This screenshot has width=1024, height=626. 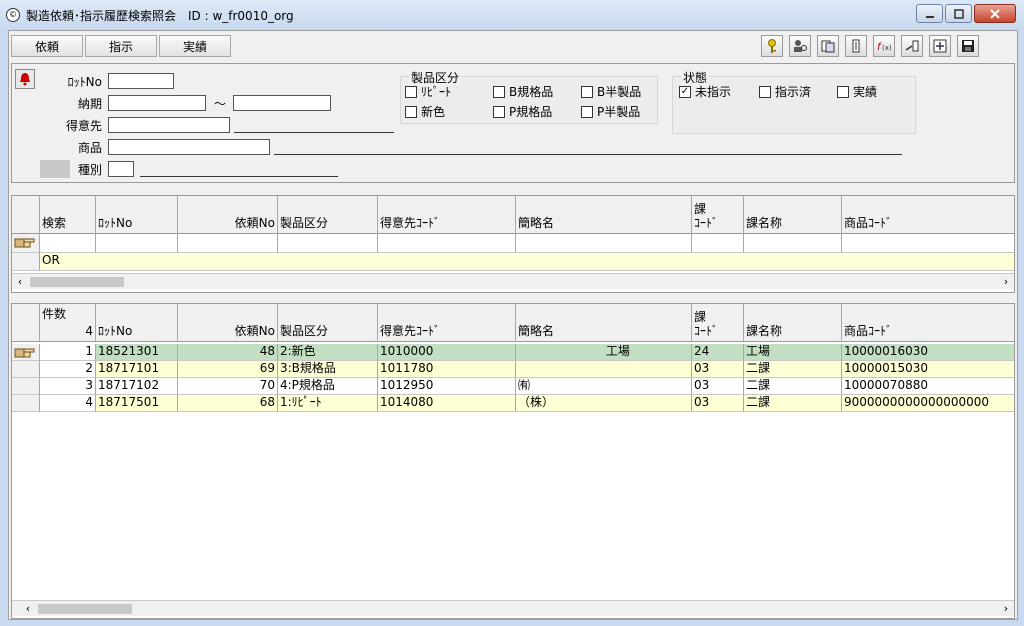 What do you see at coordinates (713, 92) in the screenshot?
I see `status-not-instructed-label: 未指示` at bounding box center [713, 92].